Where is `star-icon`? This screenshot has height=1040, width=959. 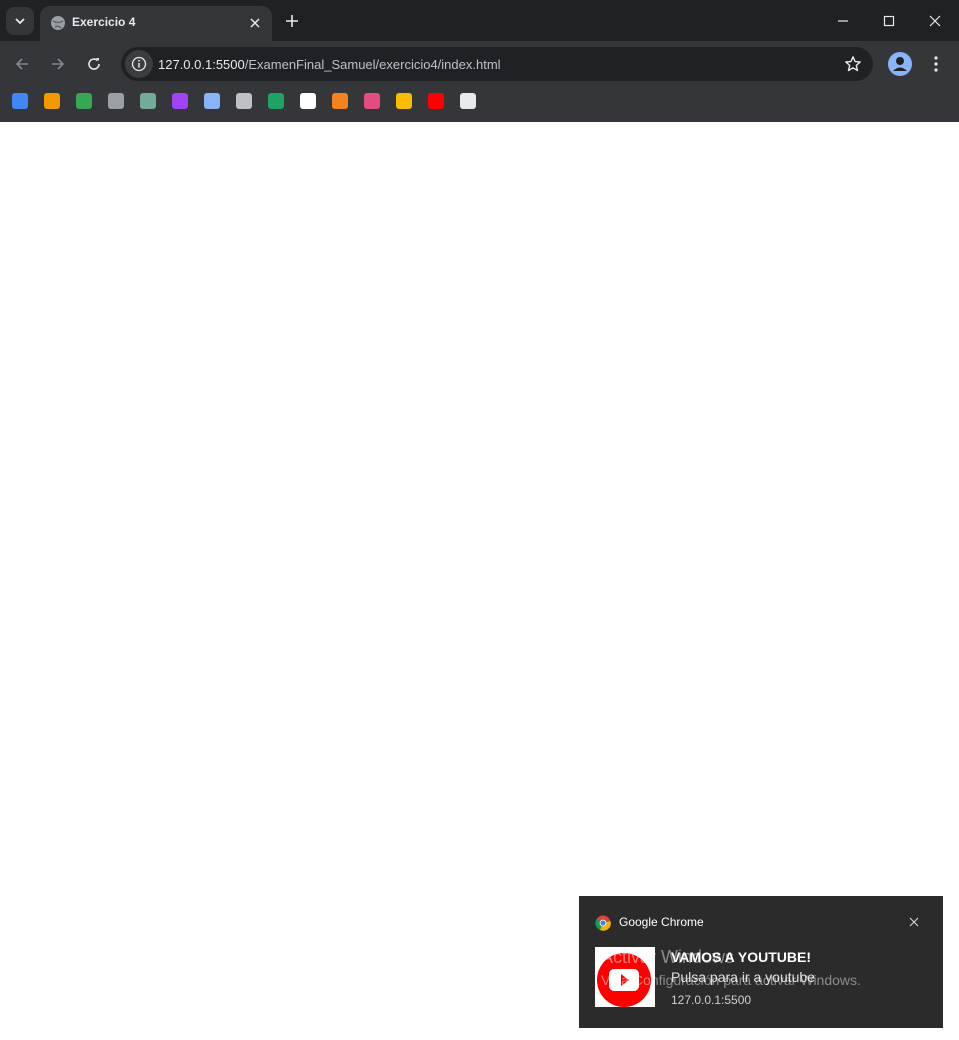
star-icon is located at coordinates (853, 64).